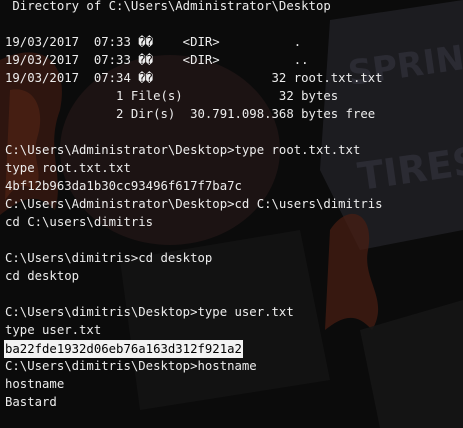  I want to click on dir-entry-parent: 19/03/2017 07:33 �� <DIR> .., so click(157, 60).